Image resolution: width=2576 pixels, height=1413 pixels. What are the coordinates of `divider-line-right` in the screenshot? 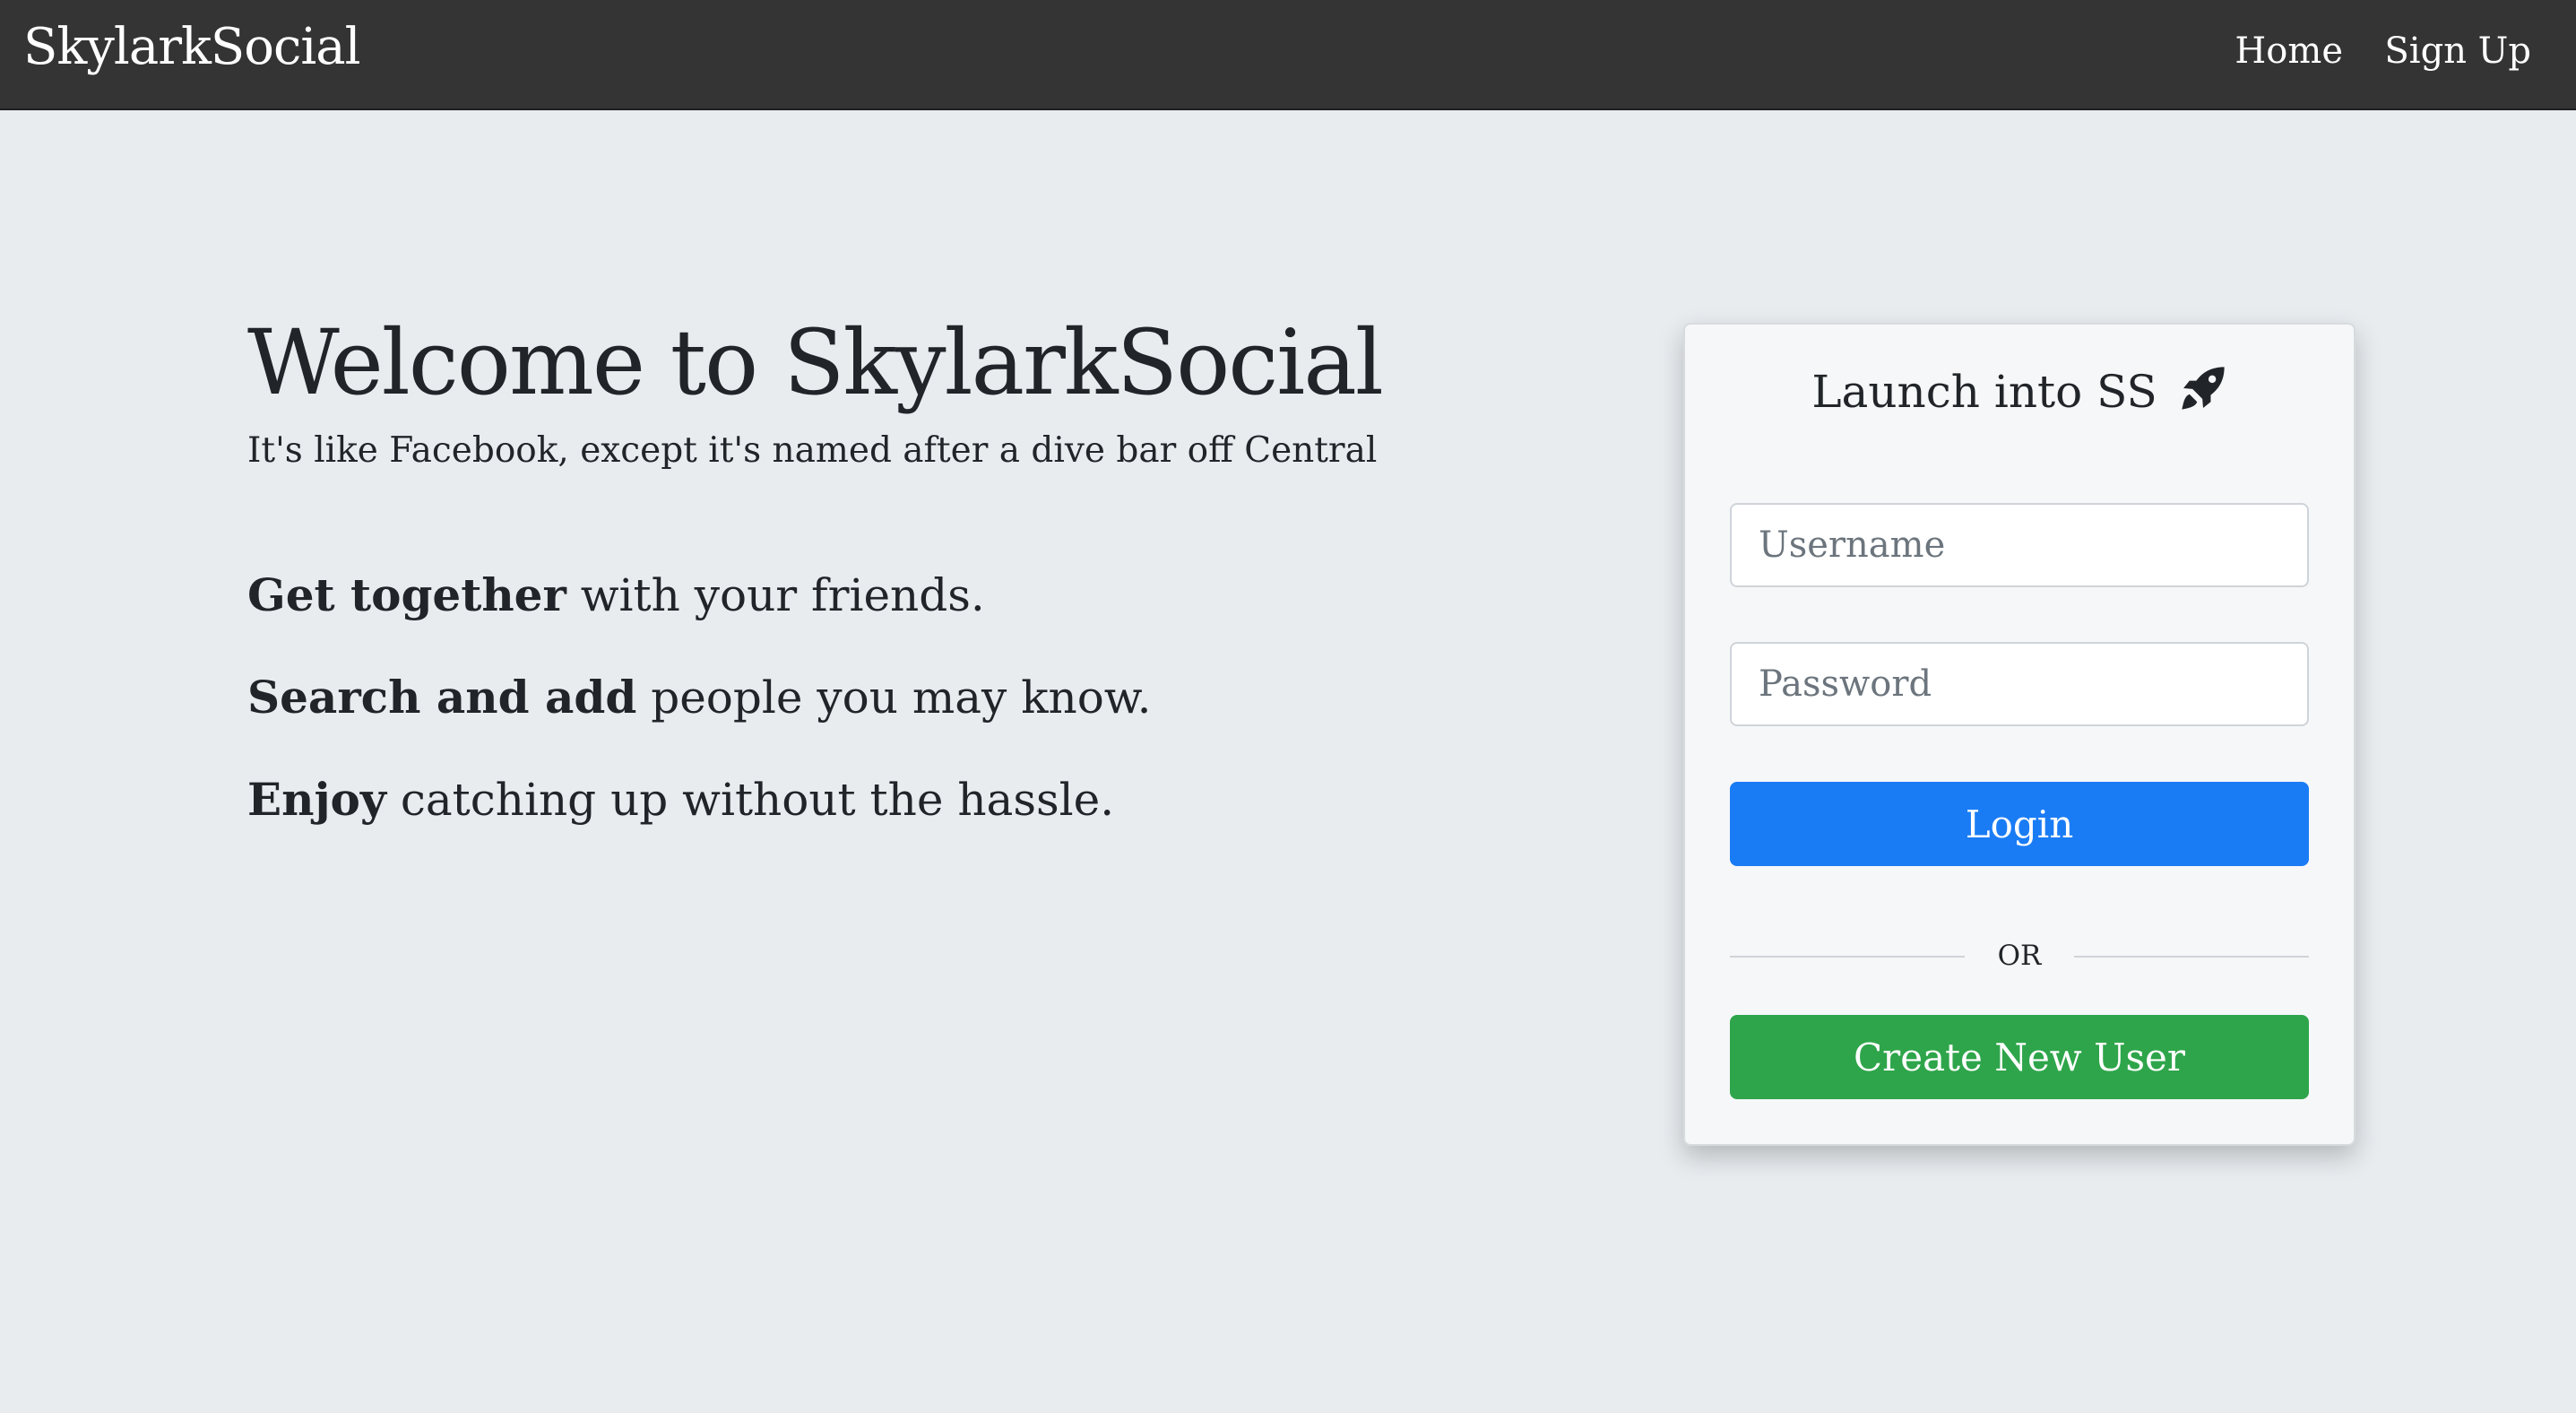 It's located at (2191, 957).